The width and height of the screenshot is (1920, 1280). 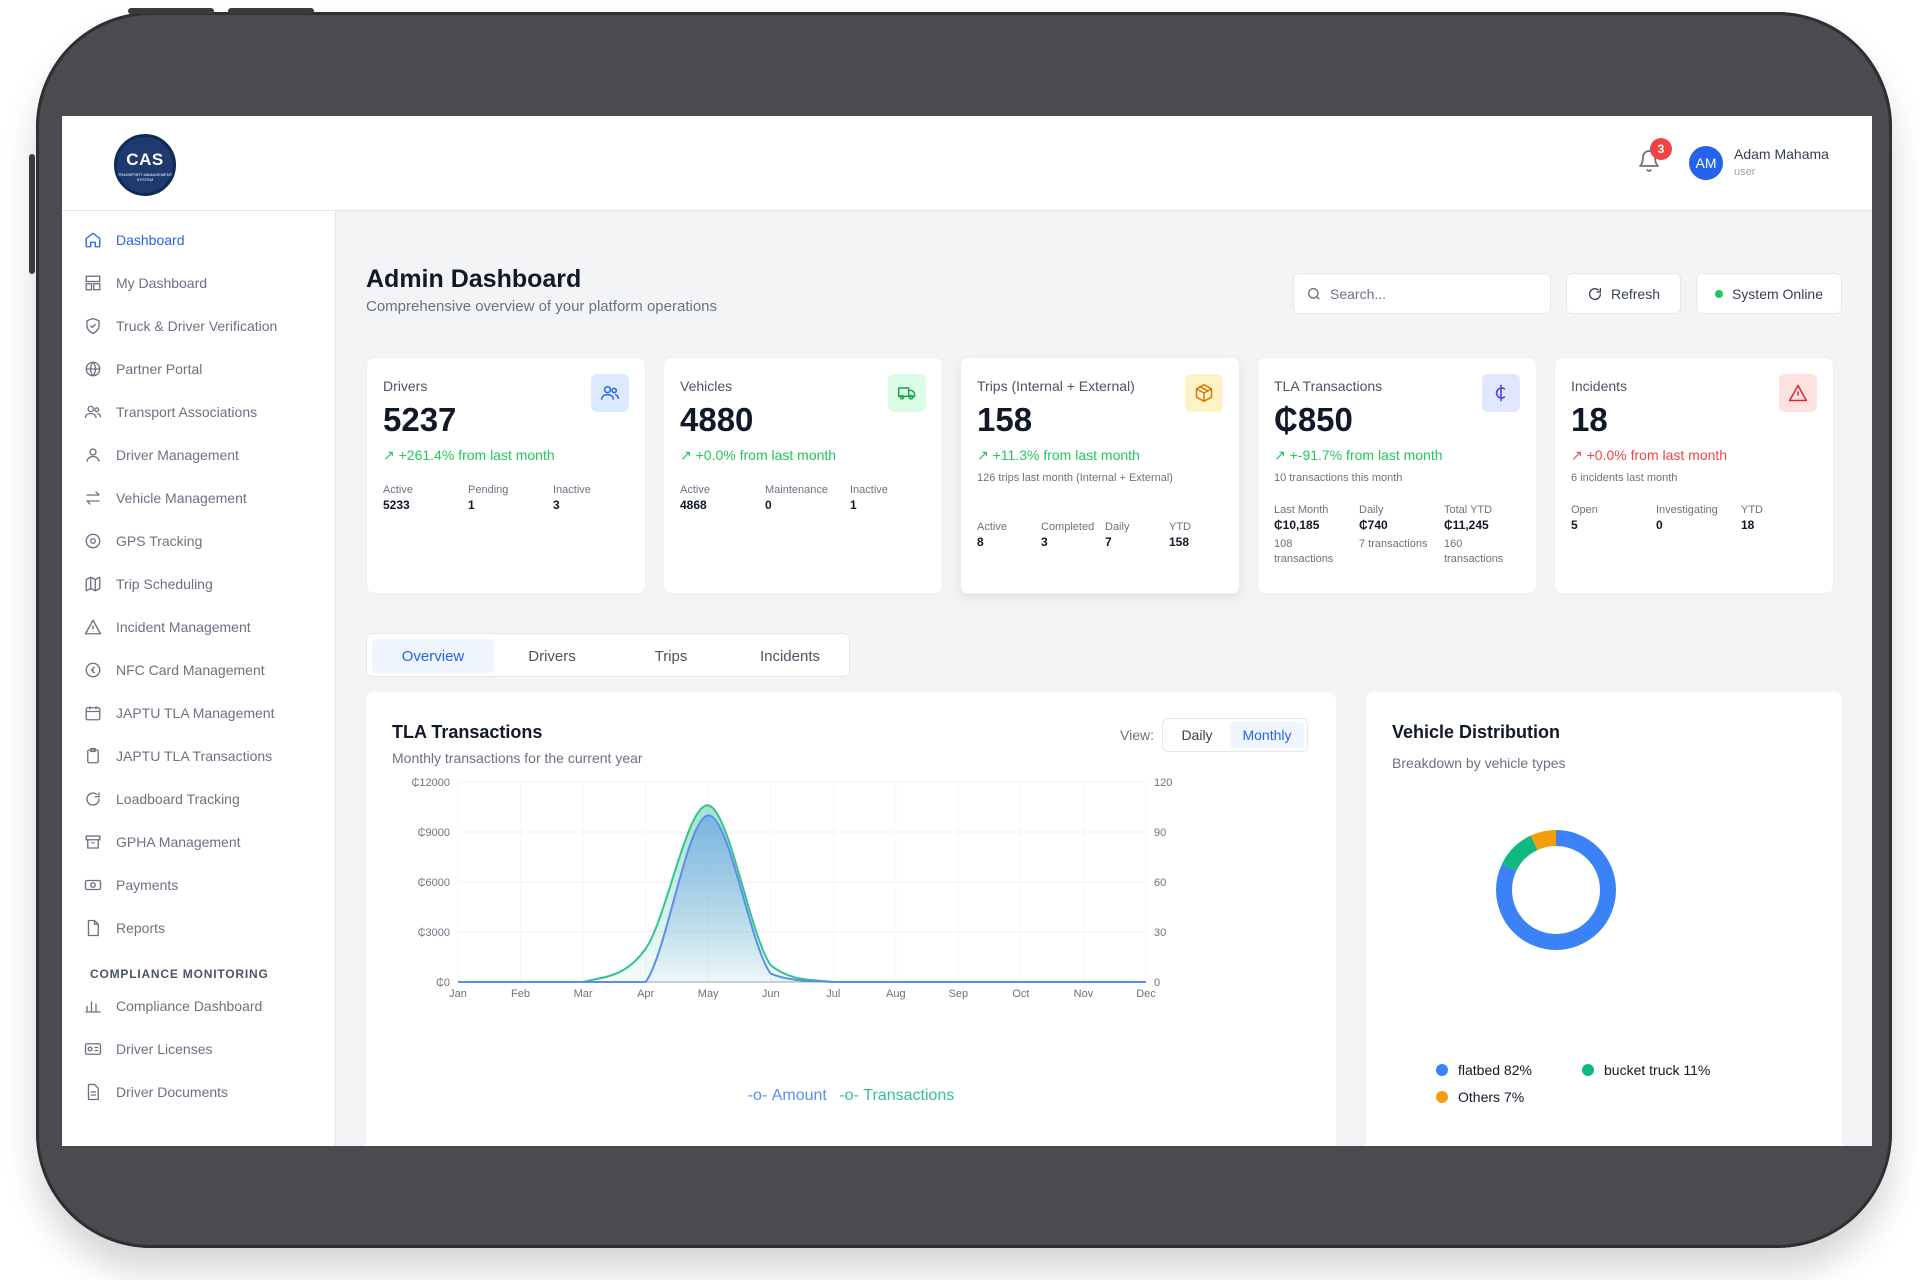 I want to click on sidebar-item-trip-scheduling: Trip Scheduling, so click(x=204, y=584).